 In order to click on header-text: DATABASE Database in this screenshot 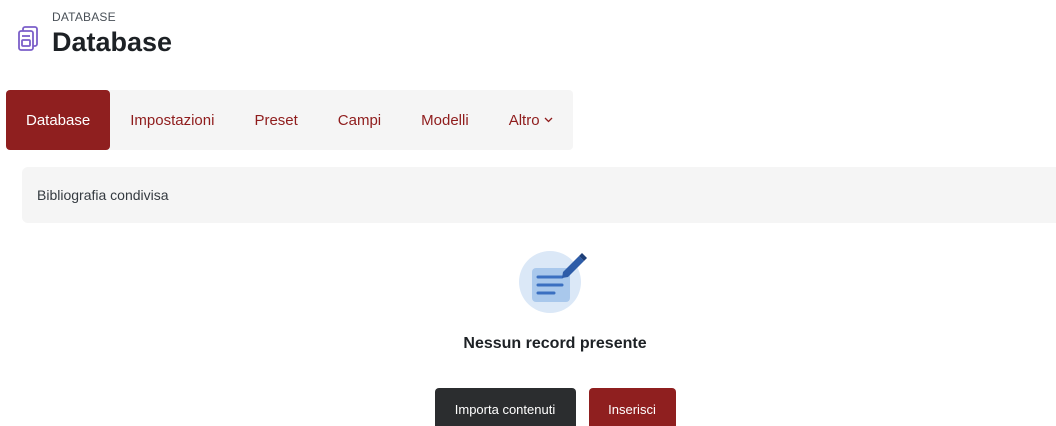, I will do `click(112, 34)`.